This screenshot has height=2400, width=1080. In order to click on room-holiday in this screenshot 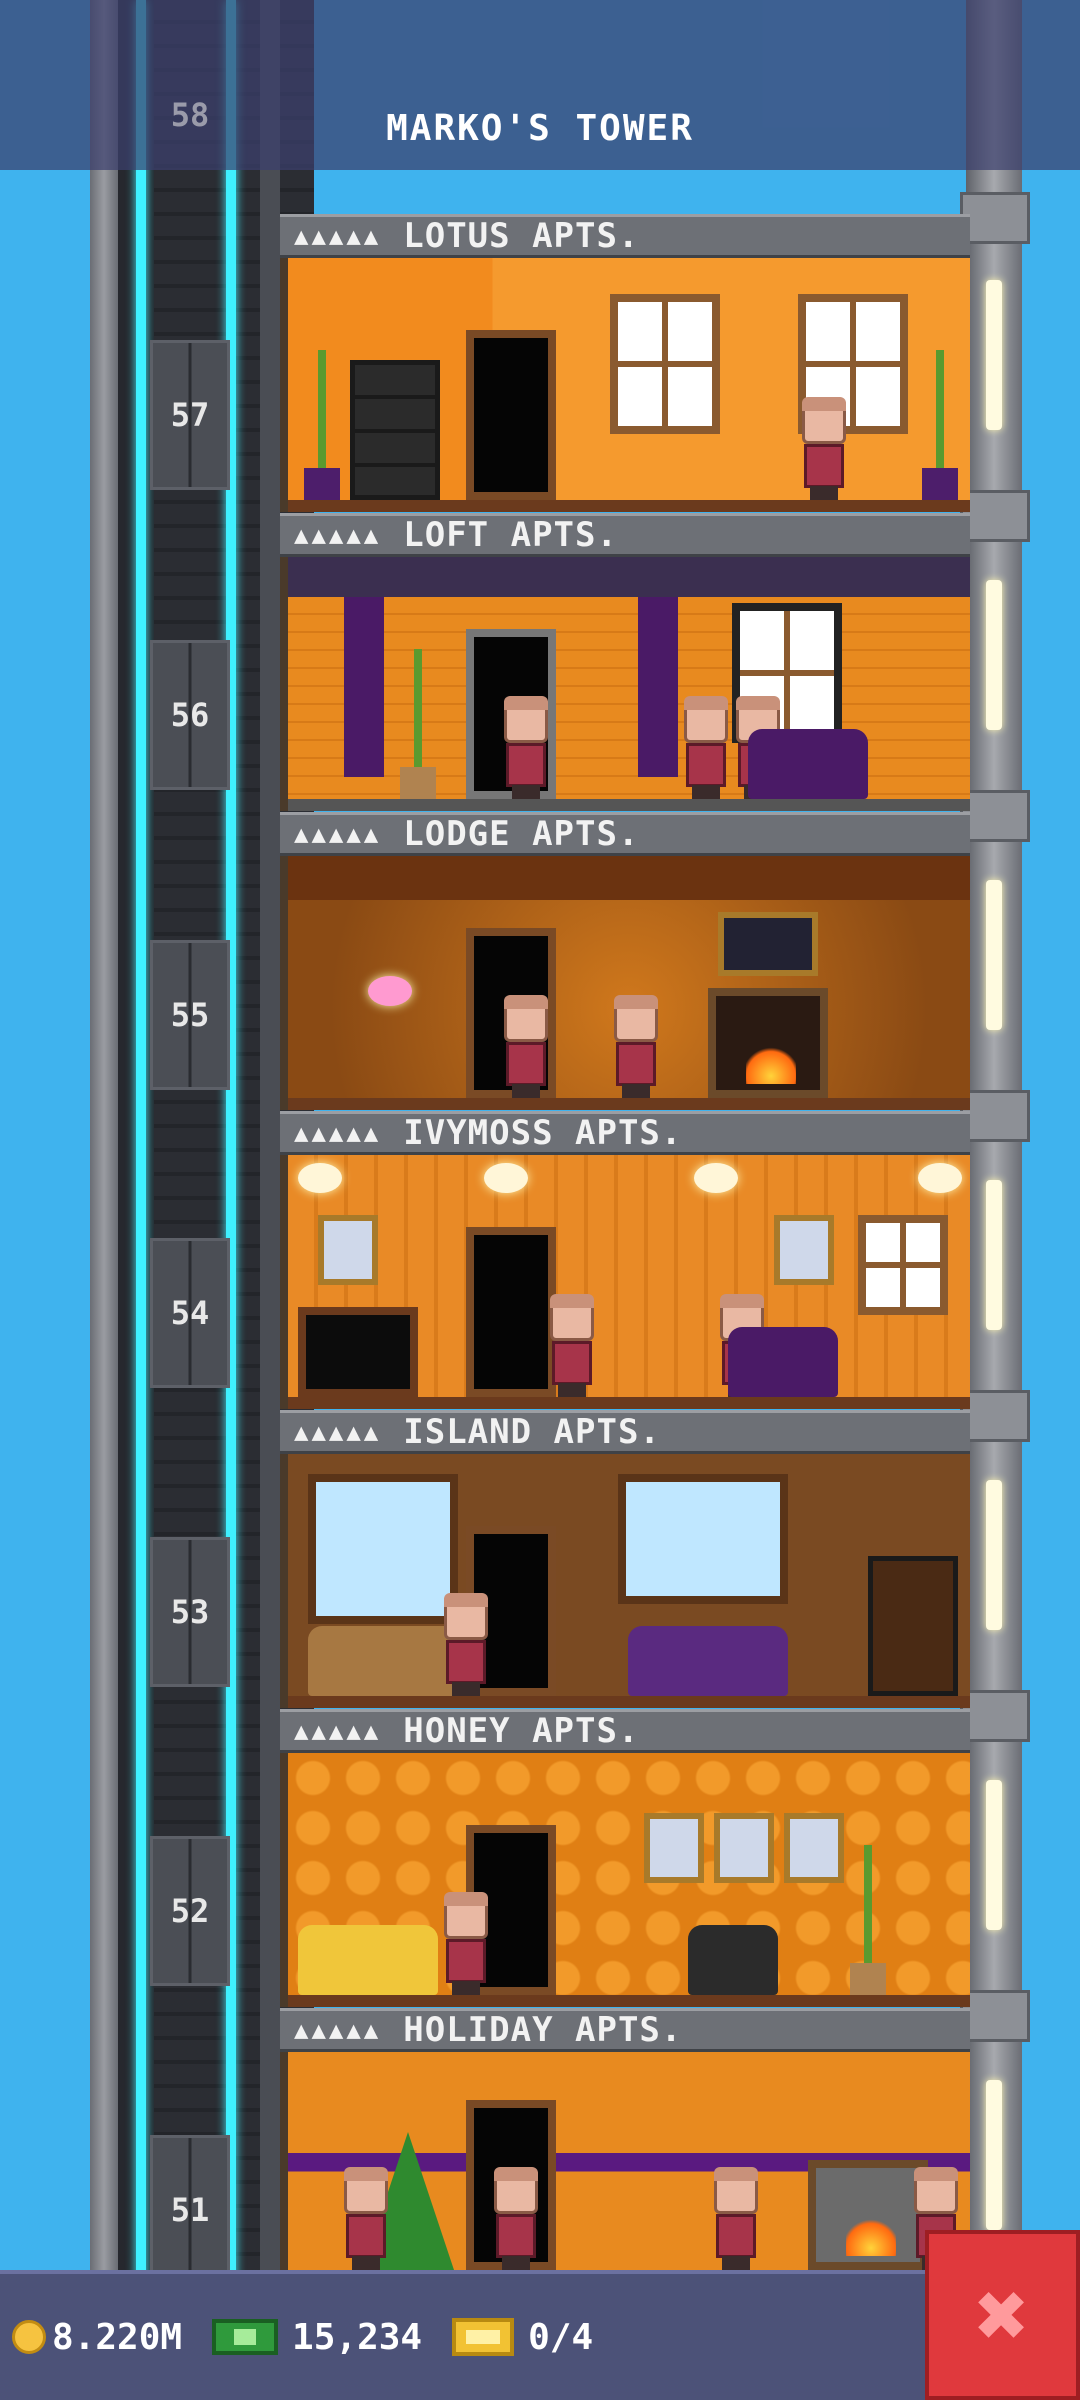, I will do `click(625, 2167)`.